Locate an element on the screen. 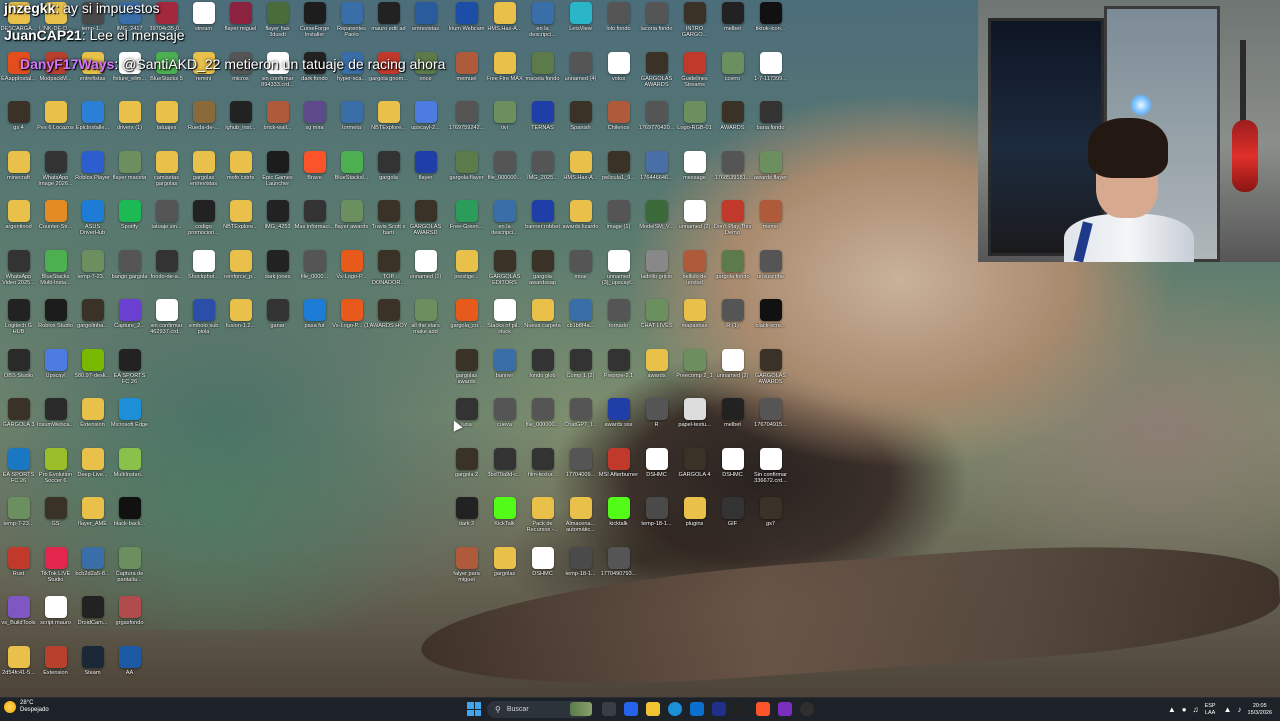  desktop-icon: CHAT LIVES is located at coordinates (656, 321).